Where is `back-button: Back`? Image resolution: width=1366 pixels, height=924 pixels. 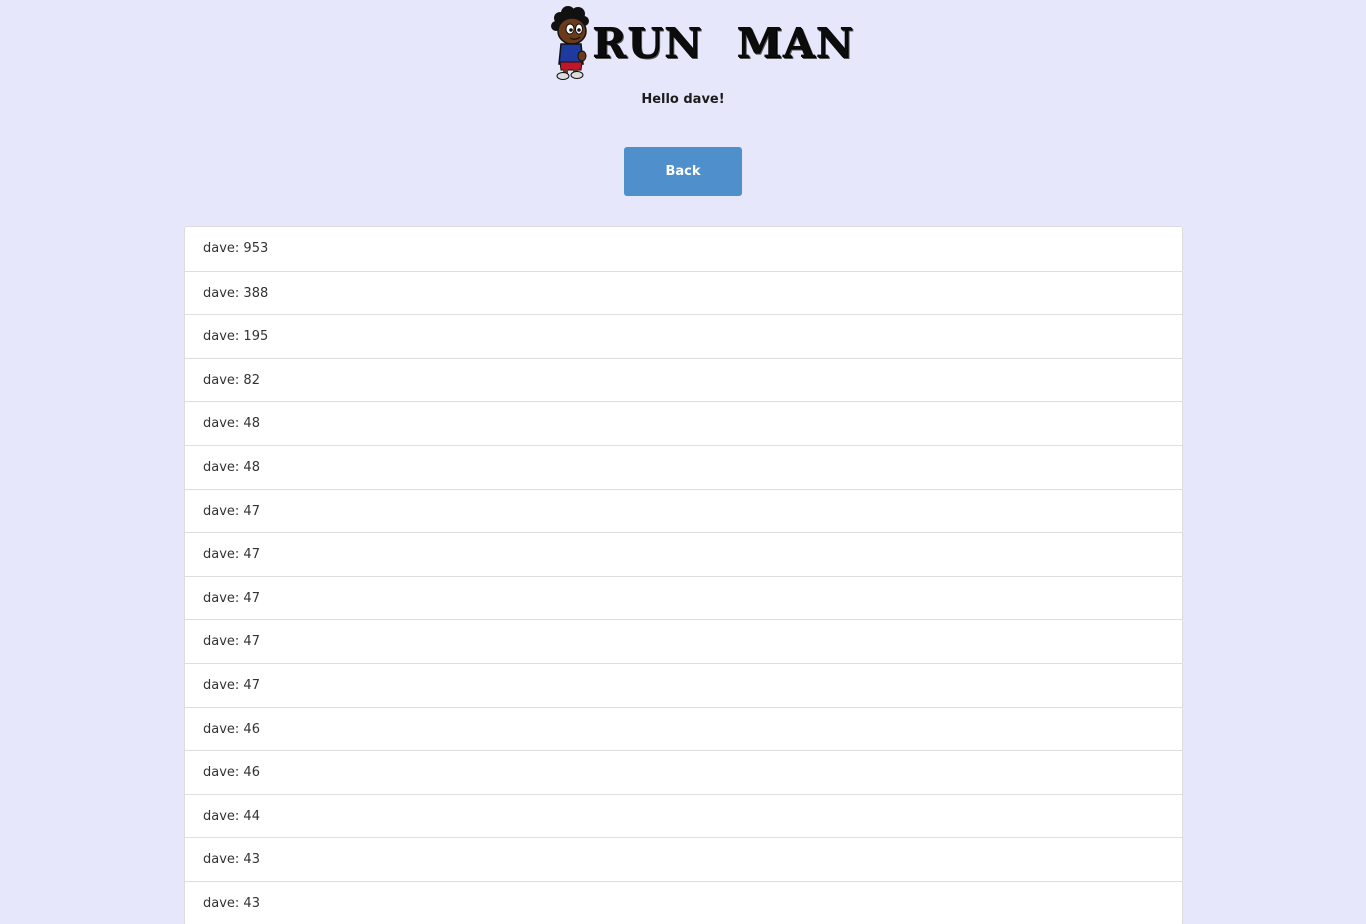
back-button: Back is located at coordinates (683, 171).